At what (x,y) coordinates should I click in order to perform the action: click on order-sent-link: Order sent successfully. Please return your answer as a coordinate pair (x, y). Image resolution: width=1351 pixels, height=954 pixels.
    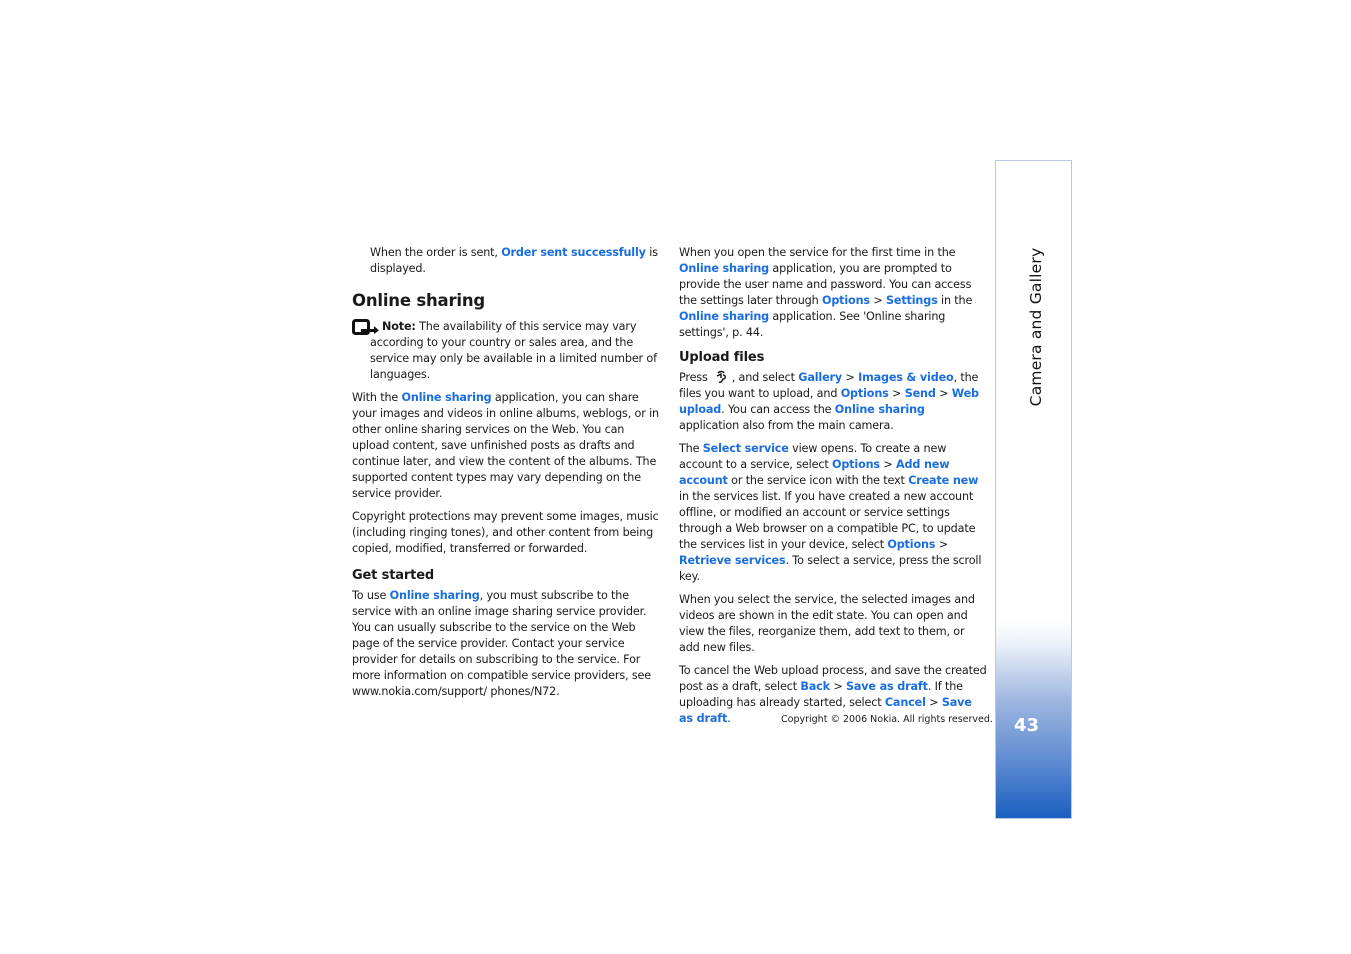
    Looking at the image, I should click on (573, 252).